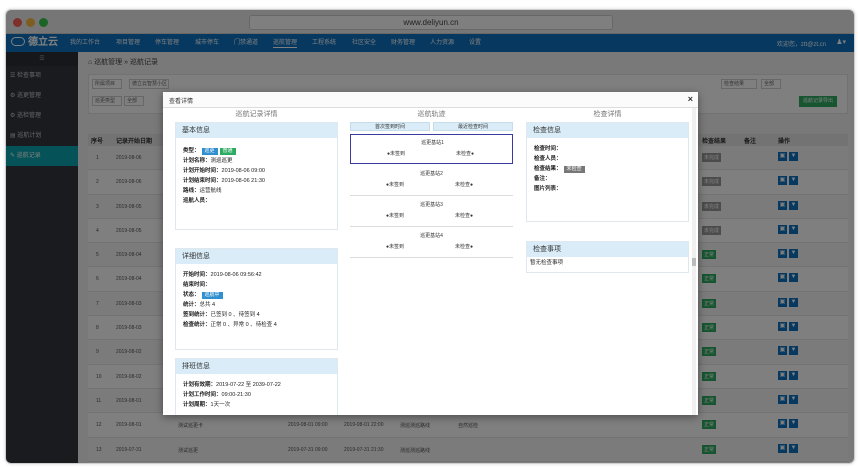  What do you see at coordinates (431, 114) in the screenshot?
I see `column-title: 巡航轨迹` at bounding box center [431, 114].